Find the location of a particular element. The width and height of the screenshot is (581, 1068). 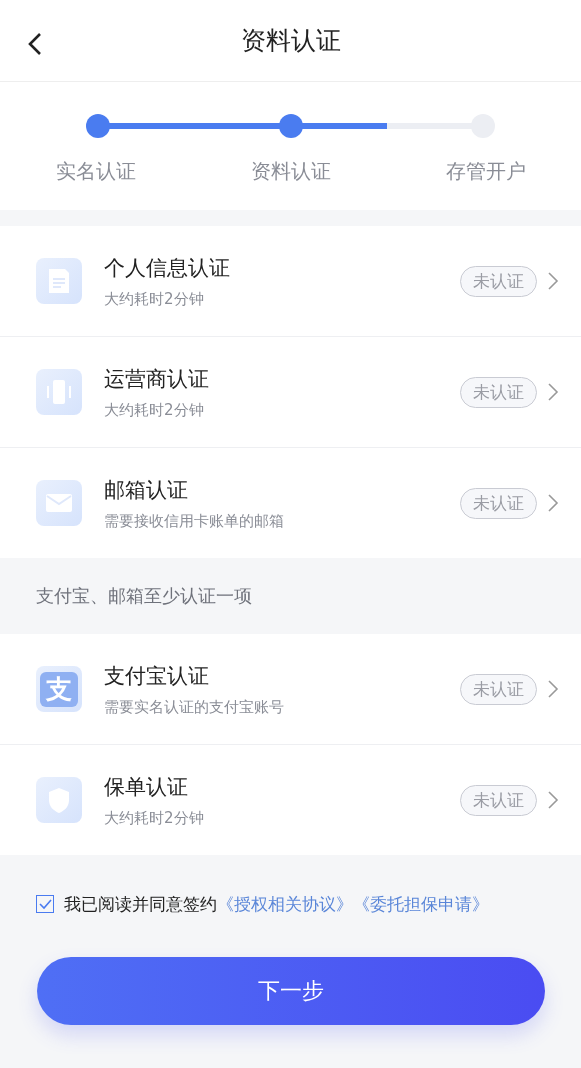

item-subtitle: 需要实名认证的支付宝账号 is located at coordinates (194, 707).